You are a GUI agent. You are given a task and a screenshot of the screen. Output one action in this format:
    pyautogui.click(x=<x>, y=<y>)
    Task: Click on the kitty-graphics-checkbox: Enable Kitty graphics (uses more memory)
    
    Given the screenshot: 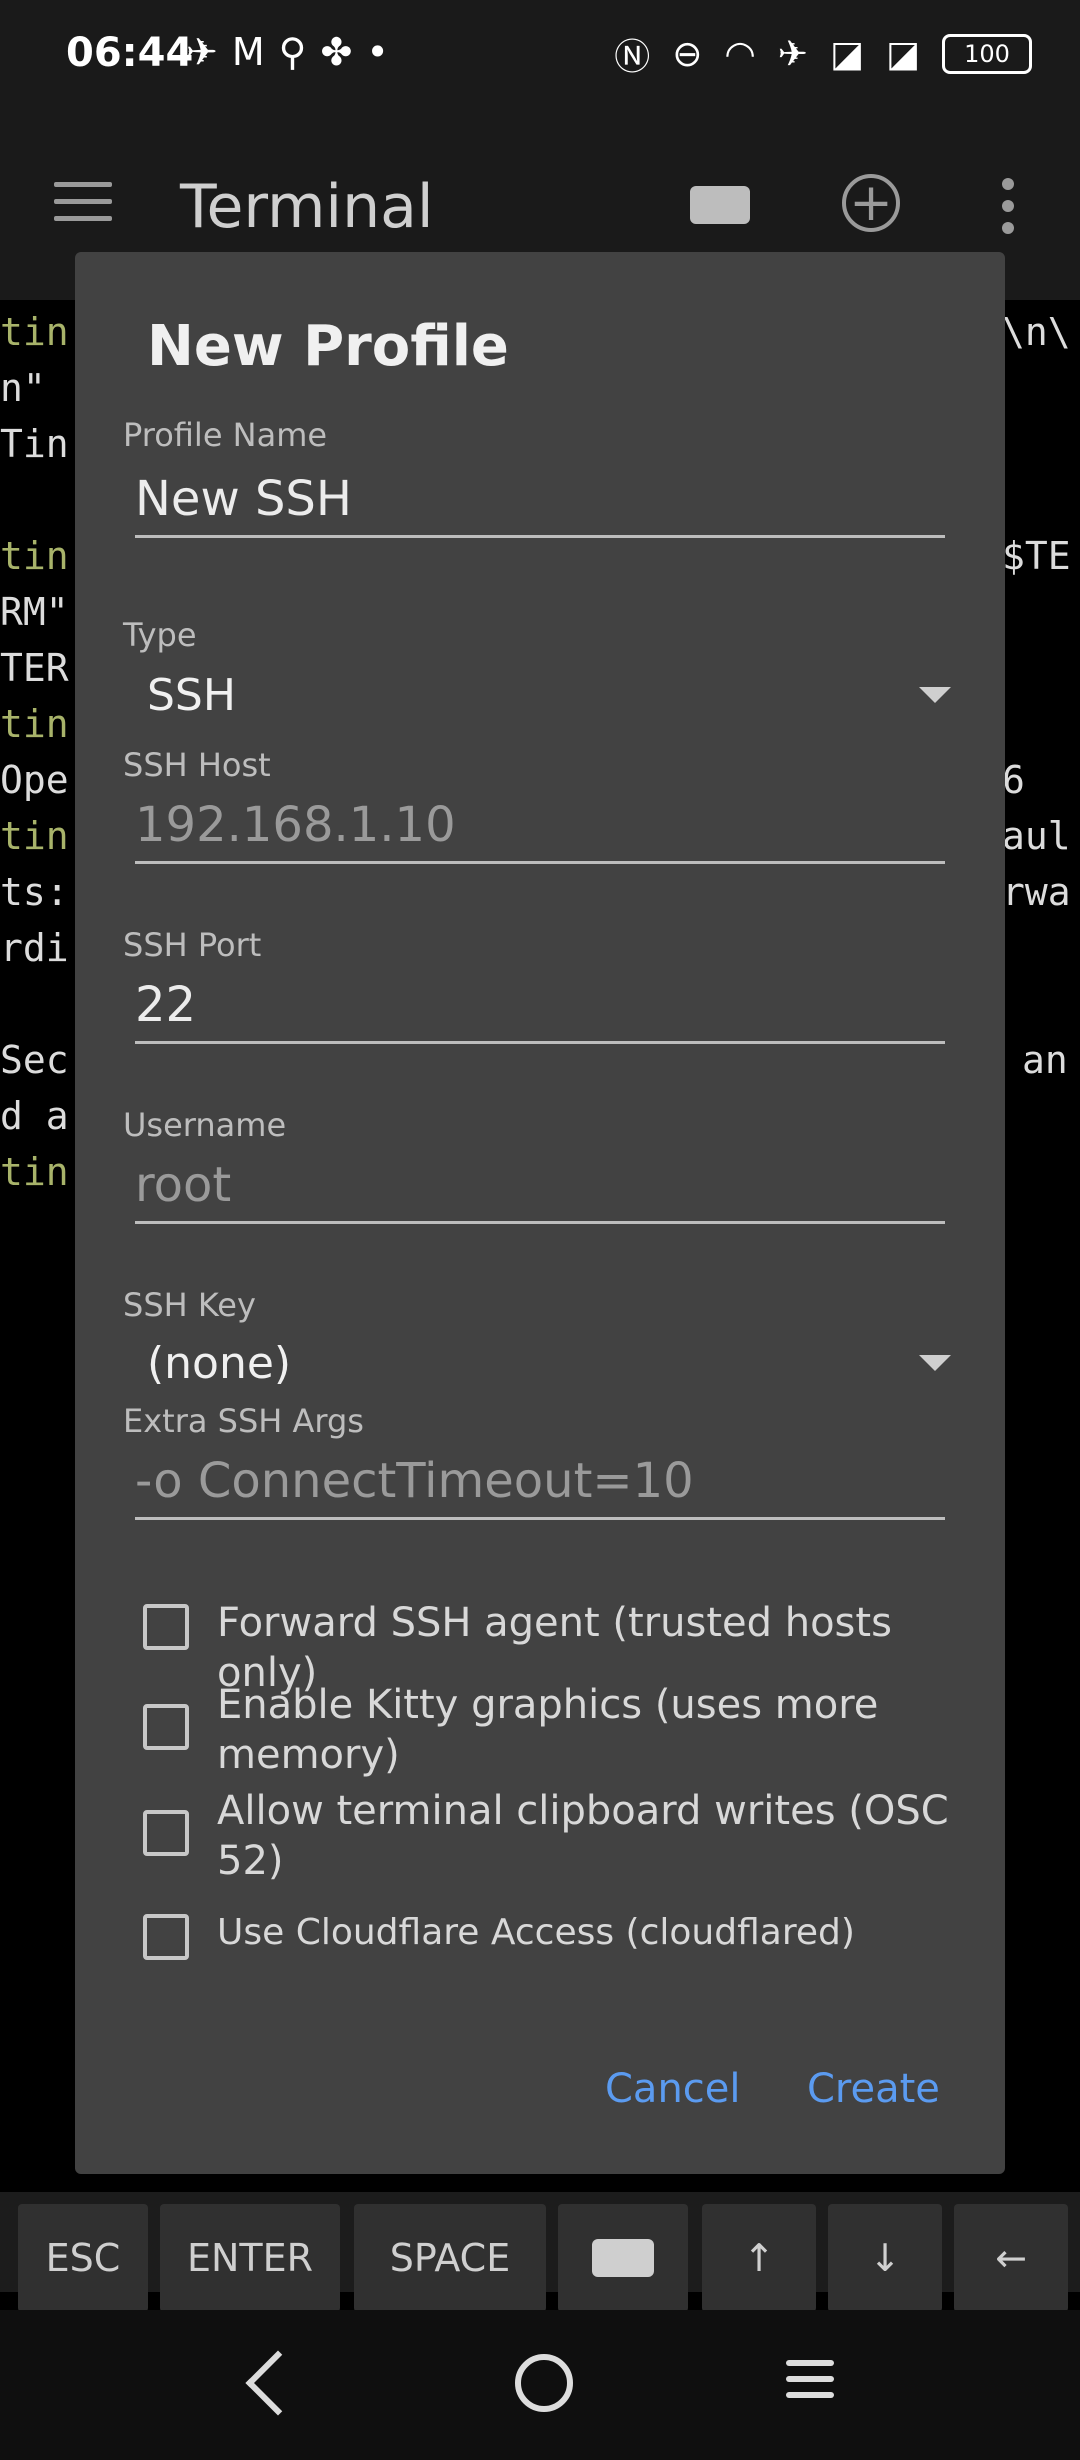 What is the action you would take?
    pyautogui.click(x=568, y=1730)
    